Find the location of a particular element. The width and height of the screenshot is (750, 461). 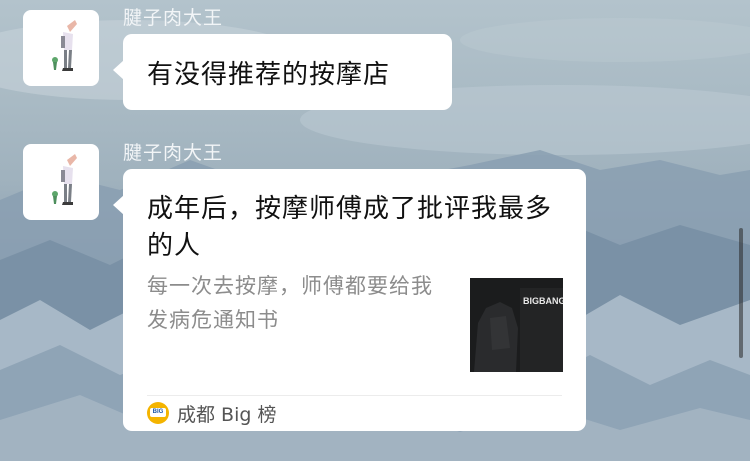

article-source: BIG 成都 Big 榜 is located at coordinates (211, 413).